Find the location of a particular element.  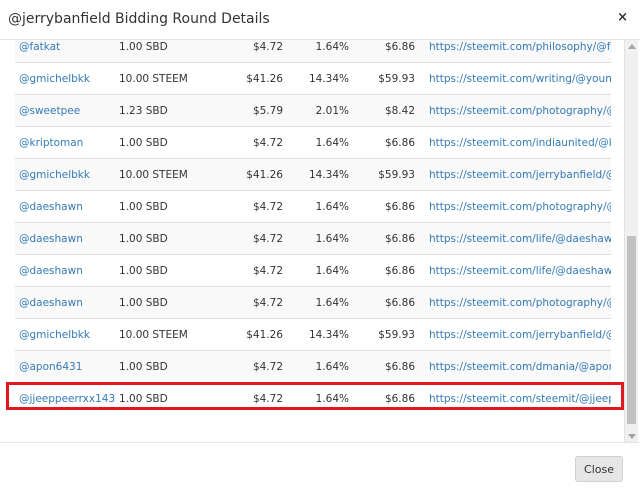

scroll-down-arrow-icon is located at coordinates (632, 436).